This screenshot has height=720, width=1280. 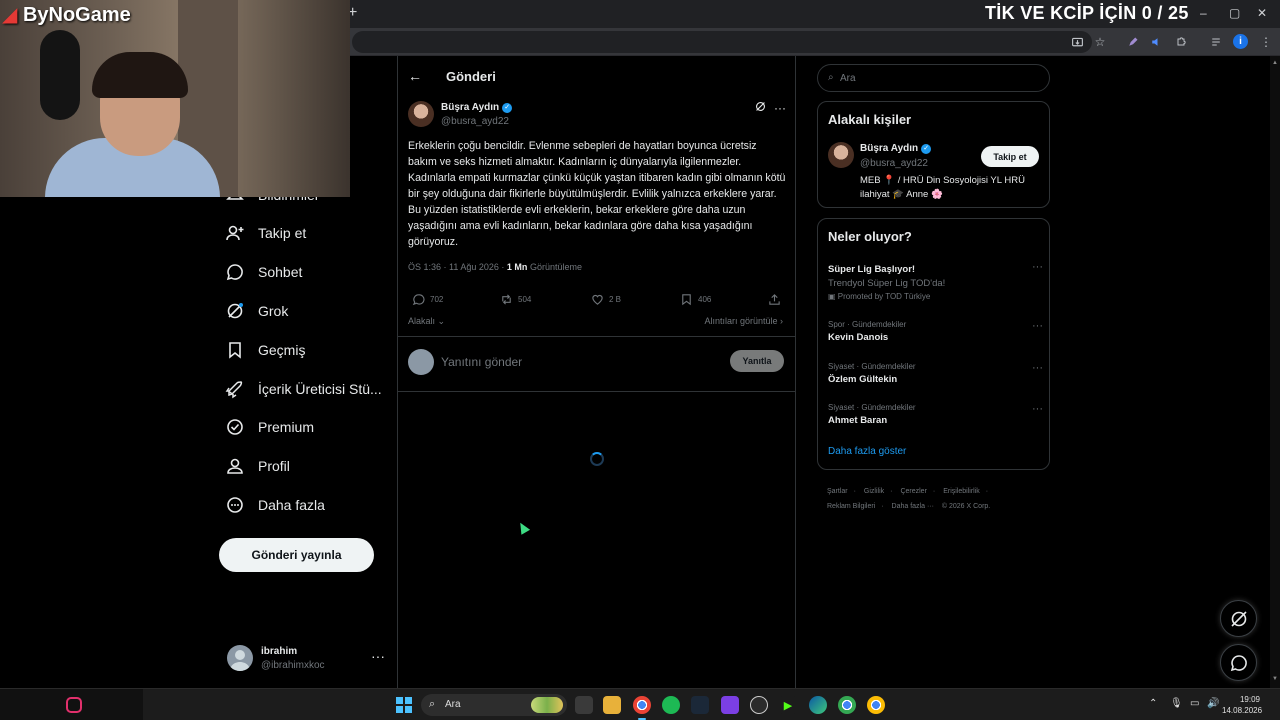 What do you see at coordinates (307, 660) in the screenshot?
I see `account-switcher: ibrahim @ibrahimxkoc ···` at bounding box center [307, 660].